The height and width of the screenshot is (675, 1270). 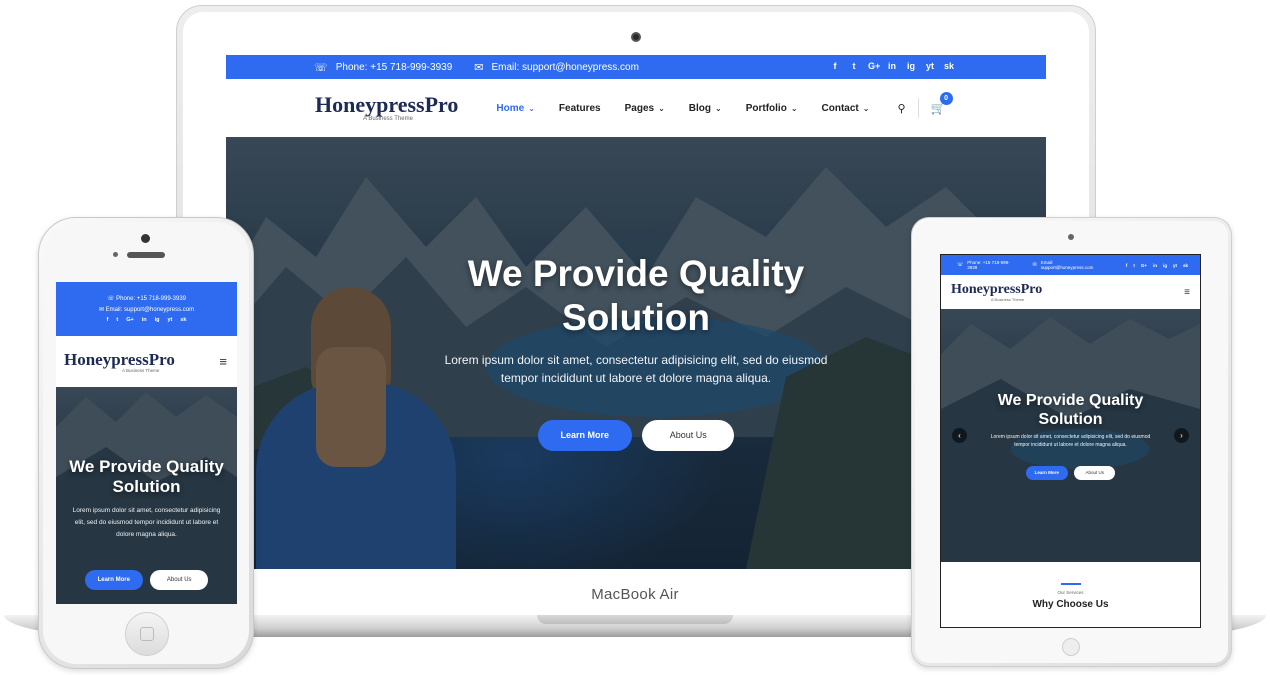 I want to click on nav-features-label: Features, so click(x=579, y=108).